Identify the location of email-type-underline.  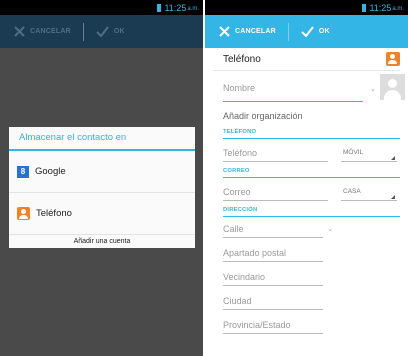
(369, 200).